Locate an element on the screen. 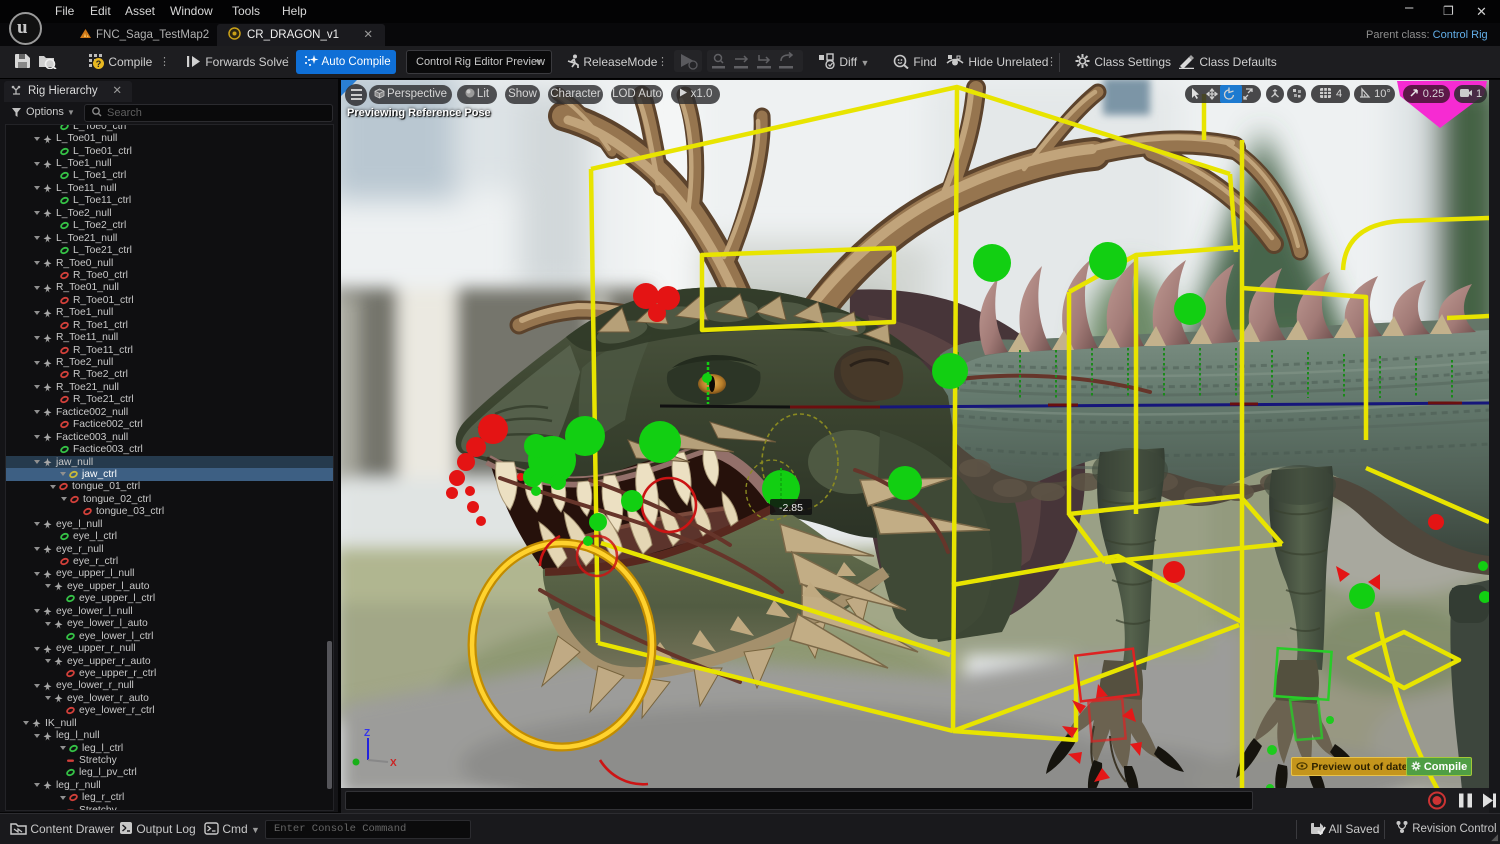  svg-text: -2.85 is located at coordinates (791, 508).